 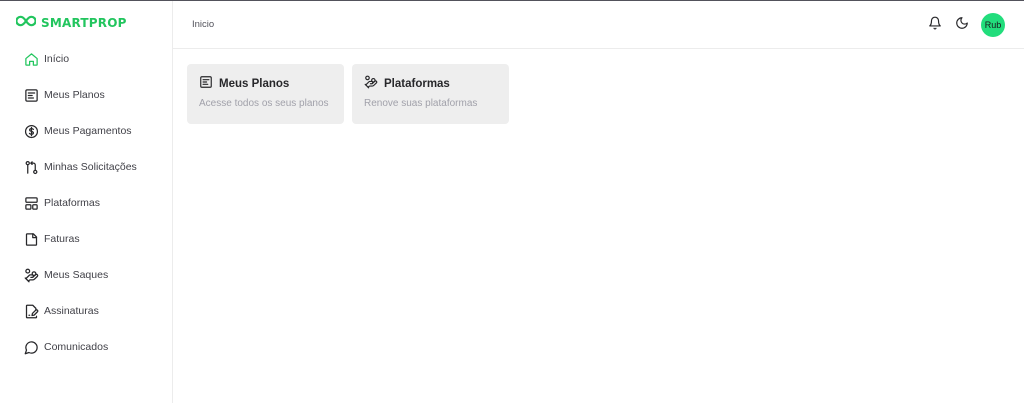 I want to click on file-signature-icon, so click(x=31, y=311).